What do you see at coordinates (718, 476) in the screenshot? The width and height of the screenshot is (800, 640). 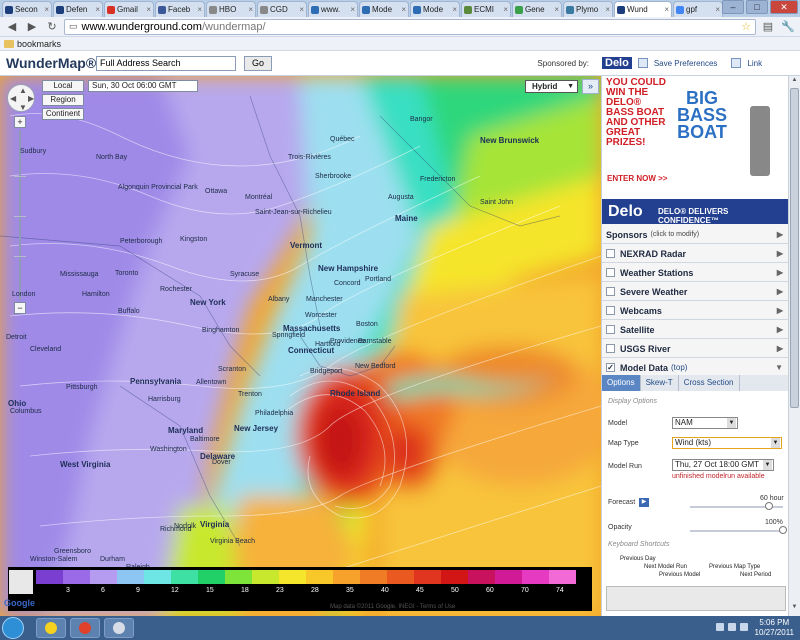 I see `unfinished-run-warning: unfinished modelrun available` at bounding box center [718, 476].